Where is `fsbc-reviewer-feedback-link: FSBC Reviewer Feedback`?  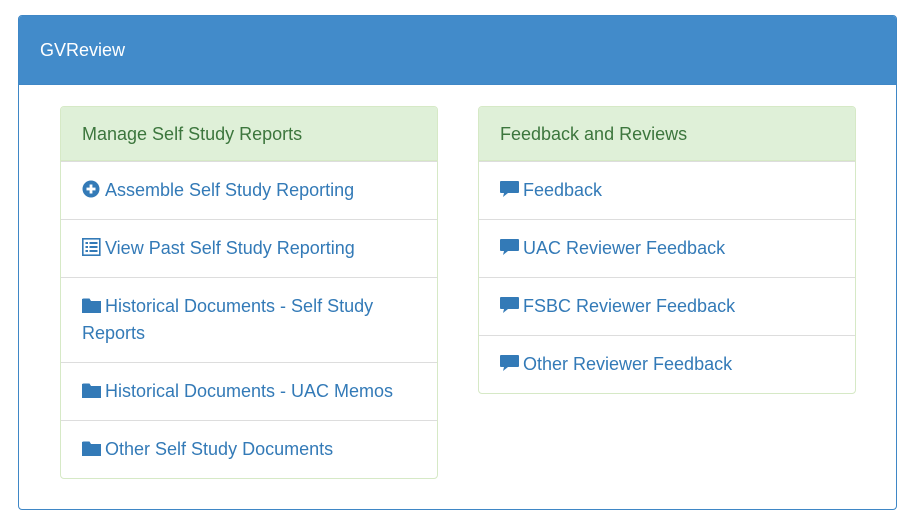
fsbc-reviewer-feedback-link: FSBC Reviewer Feedback is located at coordinates (667, 306).